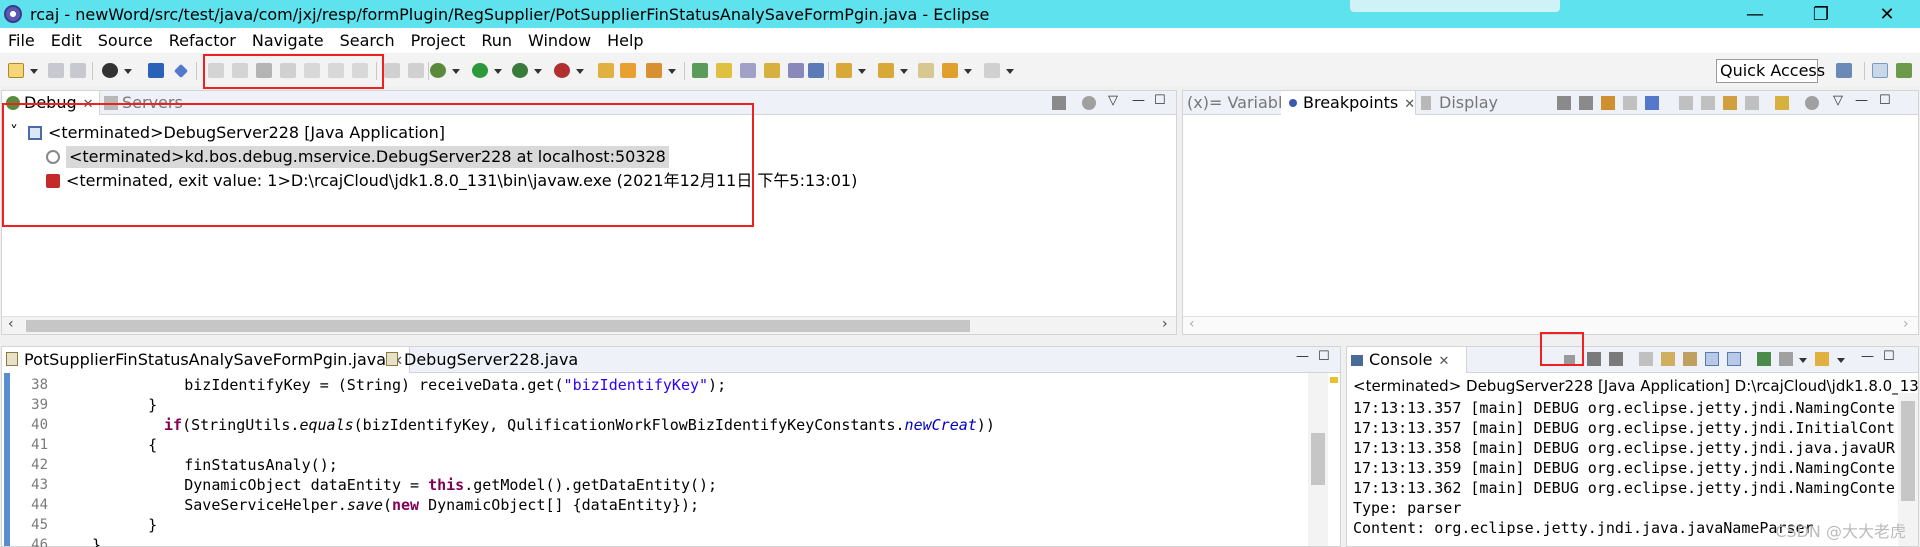 The image size is (1920, 547). Describe the element at coordinates (1764, 359) in the screenshot. I see `pin-console-icon` at that location.